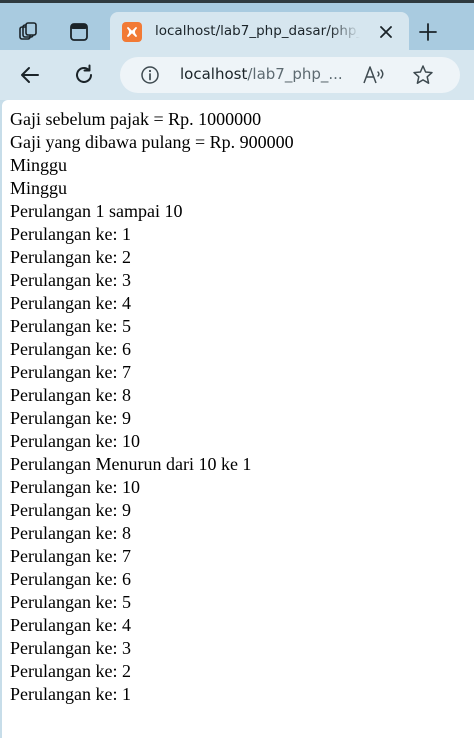 The width and height of the screenshot is (474, 738). I want to click on tab-actions-icon, so click(79, 32).